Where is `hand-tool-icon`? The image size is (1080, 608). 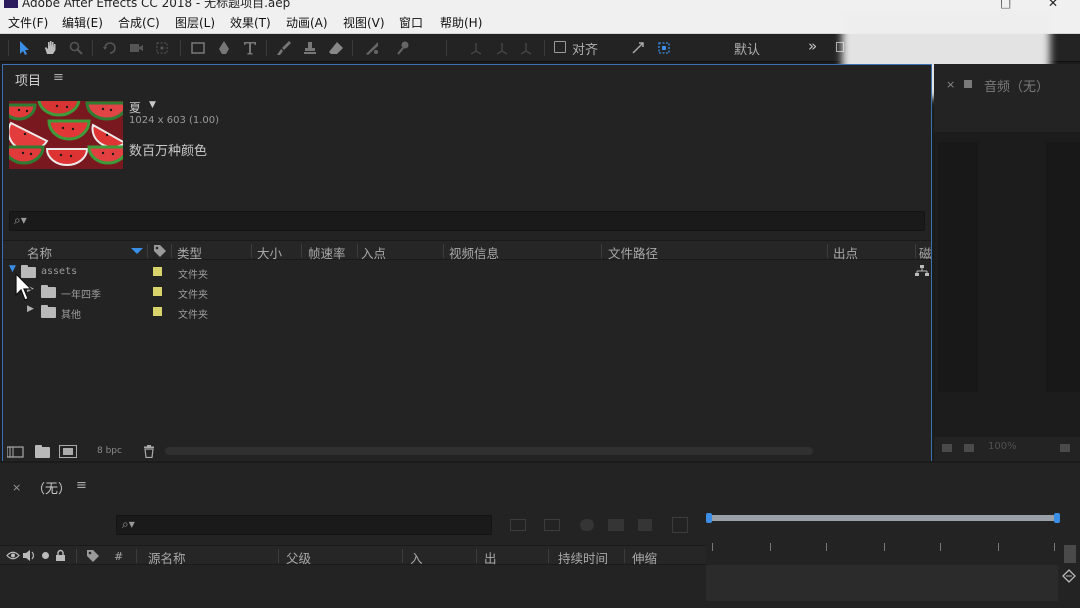 hand-tool-icon is located at coordinates (50, 48).